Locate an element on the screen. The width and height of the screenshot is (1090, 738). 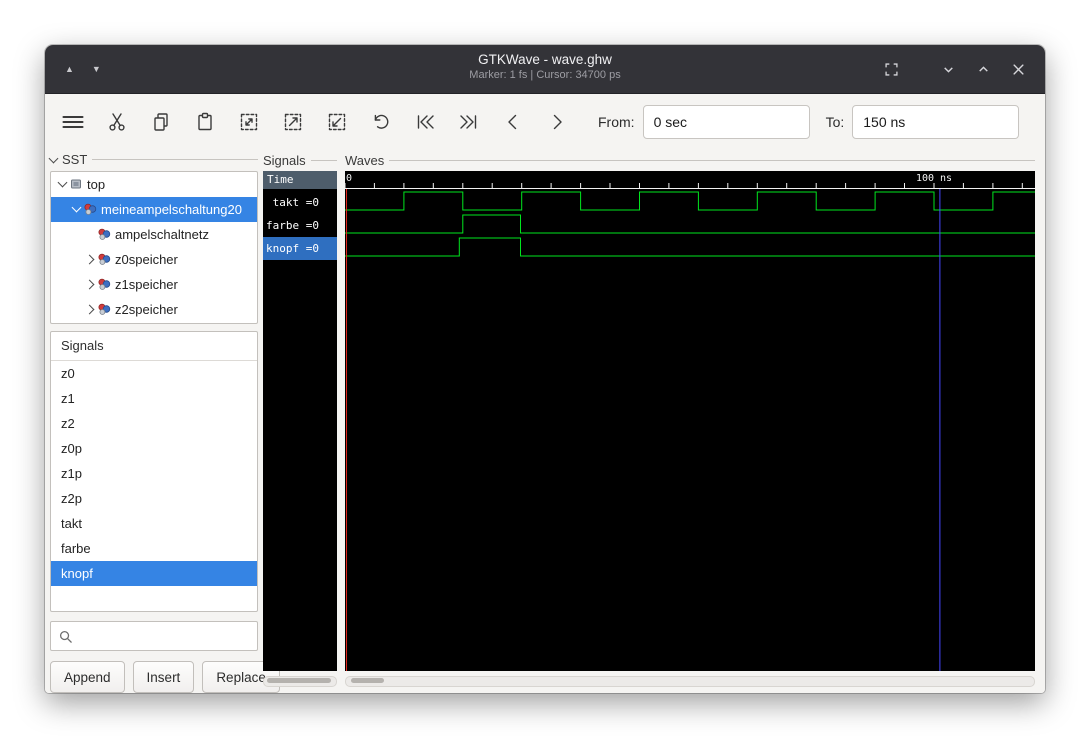
tree-item-label: ampelschaltnetz is located at coordinates (162, 234).